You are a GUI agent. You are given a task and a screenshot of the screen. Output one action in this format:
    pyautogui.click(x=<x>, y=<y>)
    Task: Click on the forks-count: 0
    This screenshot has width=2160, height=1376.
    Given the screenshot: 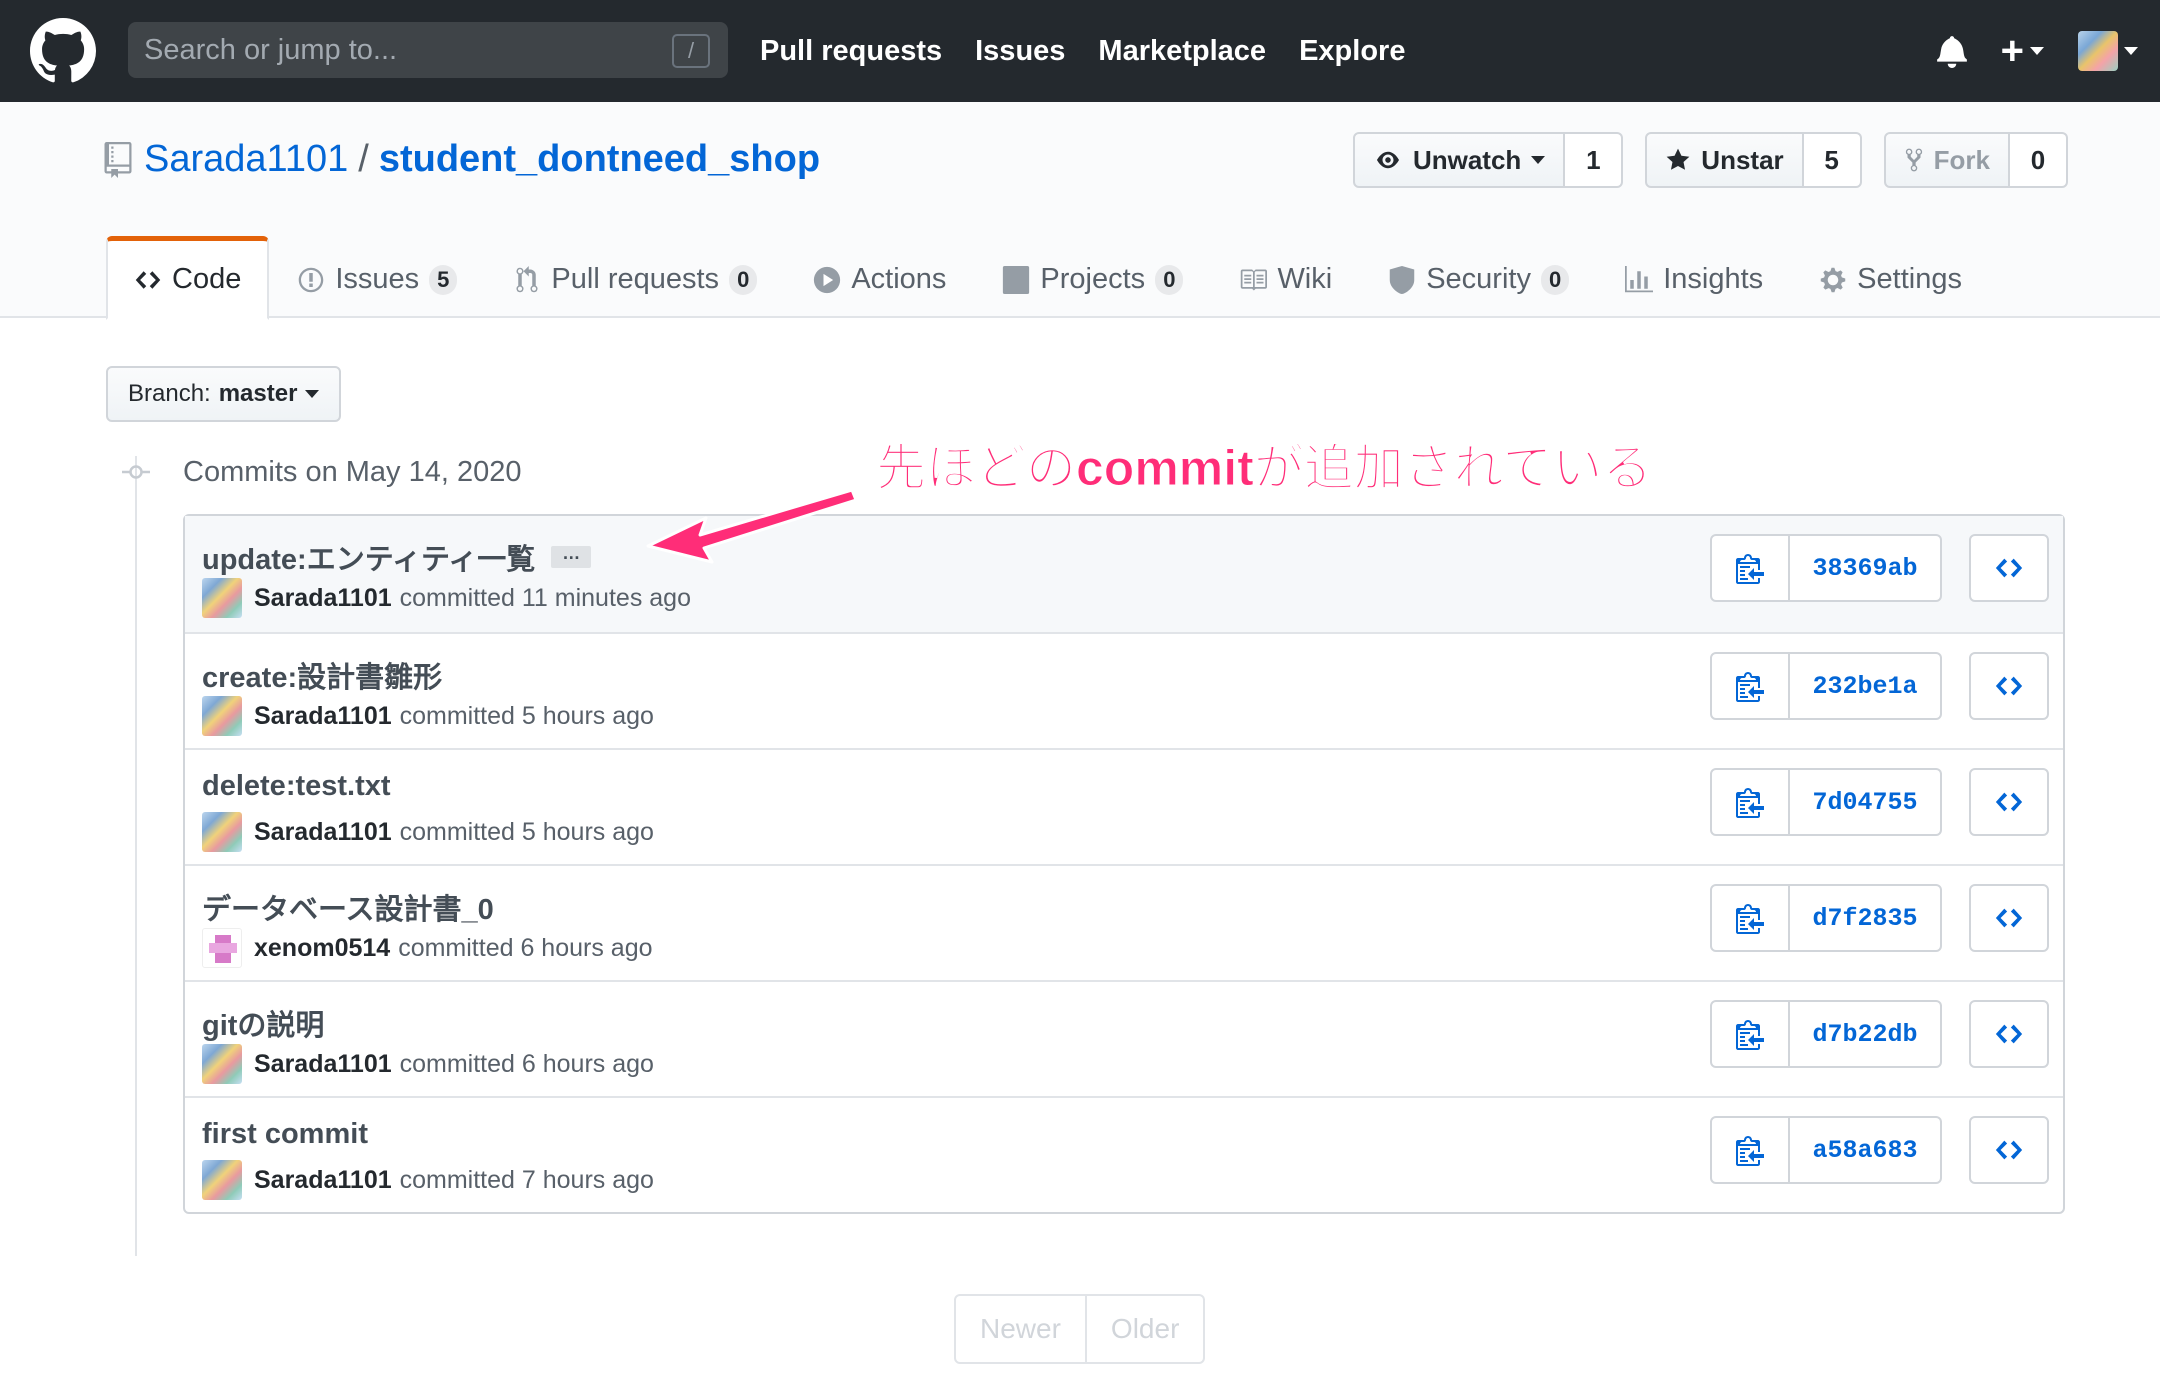 What is the action you would take?
    pyautogui.click(x=2039, y=160)
    